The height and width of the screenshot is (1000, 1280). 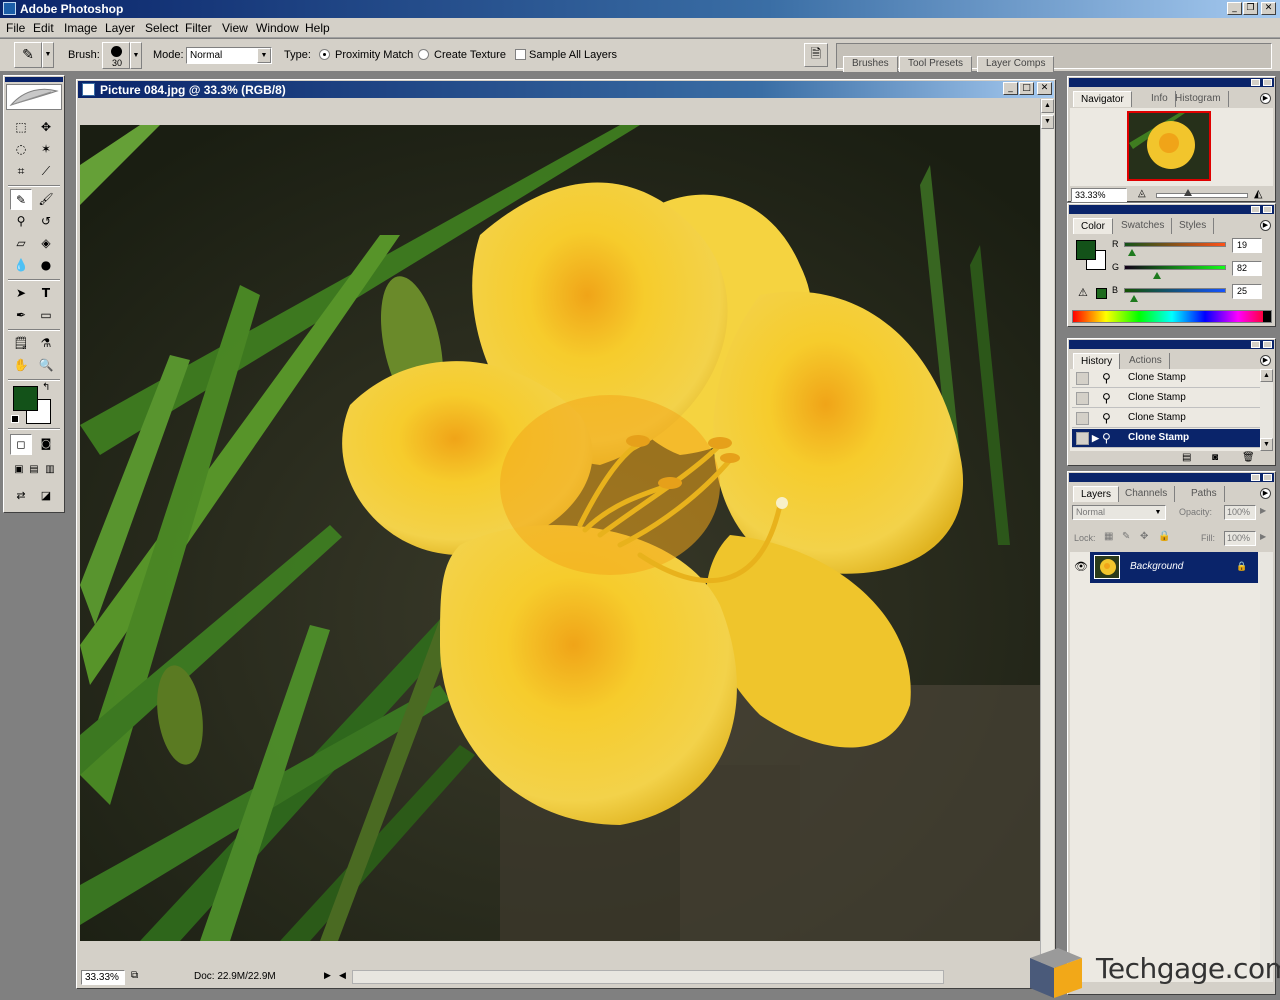 I want to click on mode-select: Normal ▼, so click(x=229, y=55).